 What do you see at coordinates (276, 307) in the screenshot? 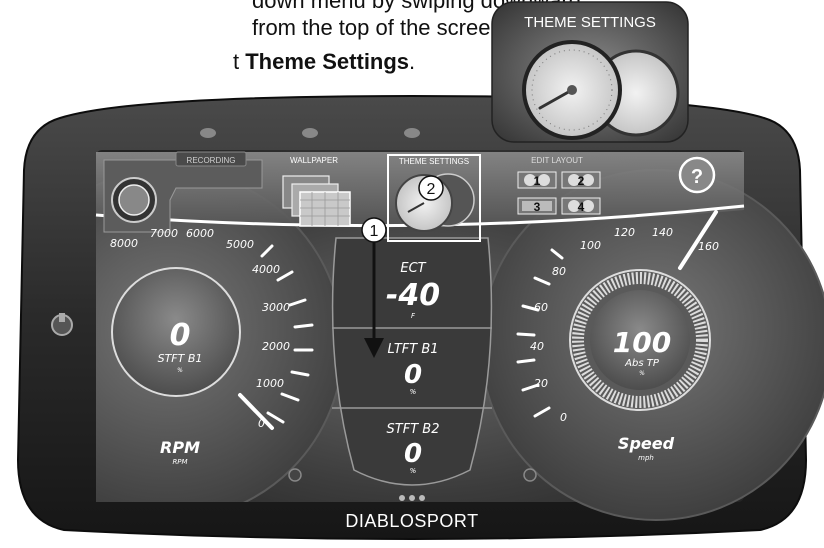
I see `rpm-tick-3000: 3000` at bounding box center [276, 307].